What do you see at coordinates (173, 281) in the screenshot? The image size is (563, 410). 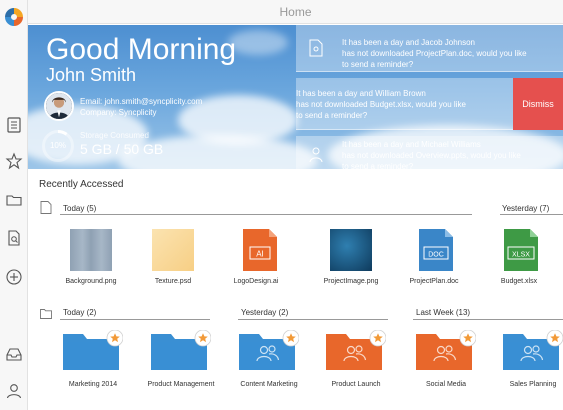 I see `file-name: Texture.psd` at bounding box center [173, 281].